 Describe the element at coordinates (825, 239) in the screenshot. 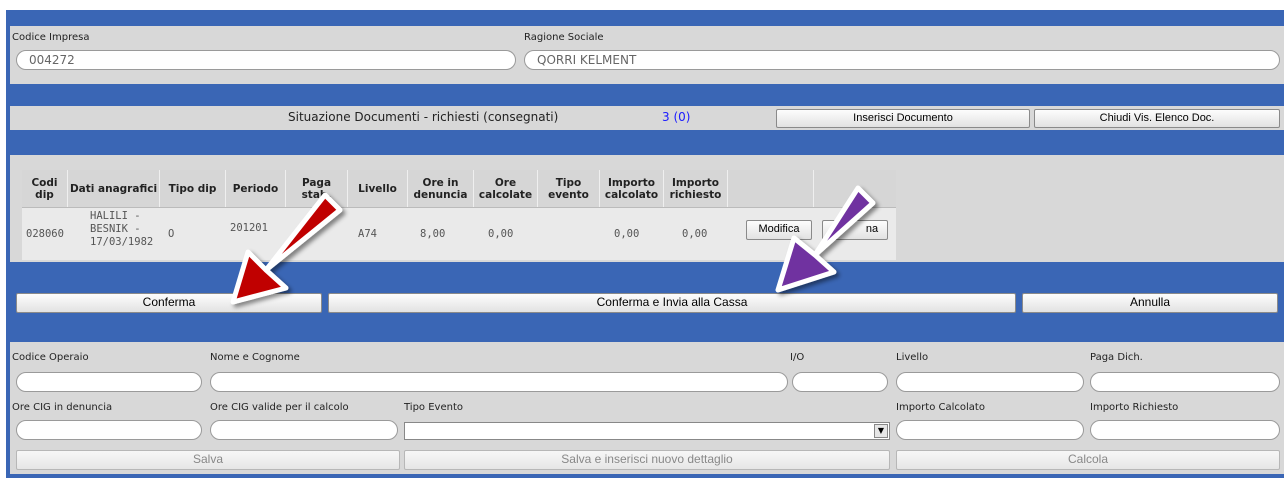

I see `purple-arrow-icon` at that location.